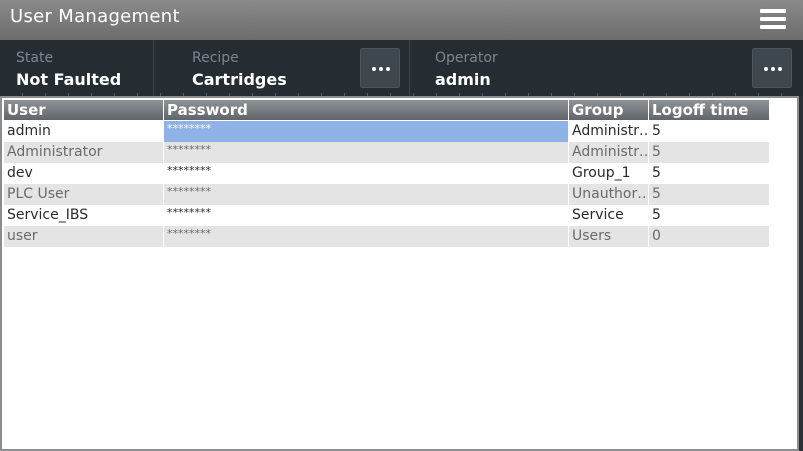 Image resolution: width=803 pixels, height=451 pixels. I want to click on cell-user: dev, so click(84, 173).